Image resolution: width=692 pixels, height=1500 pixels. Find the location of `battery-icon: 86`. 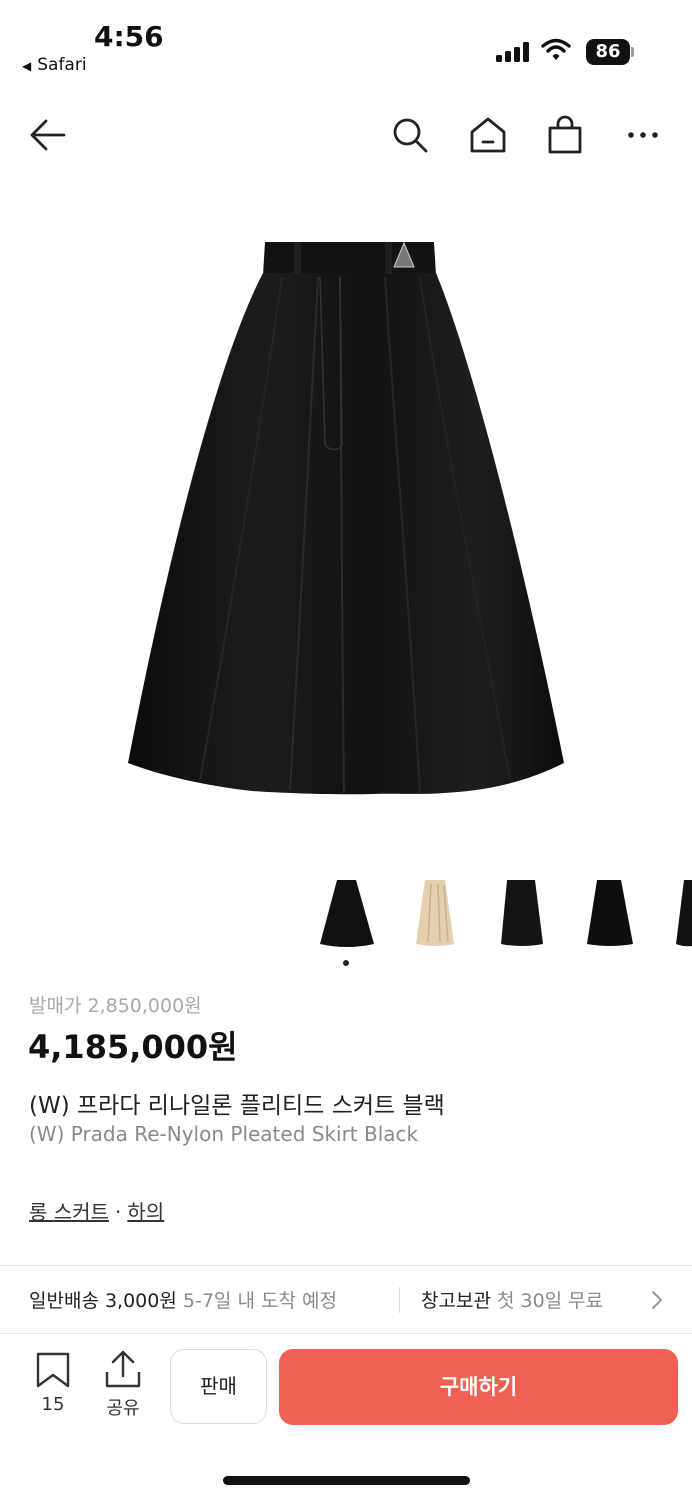

battery-icon: 86 is located at coordinates (610, 52).